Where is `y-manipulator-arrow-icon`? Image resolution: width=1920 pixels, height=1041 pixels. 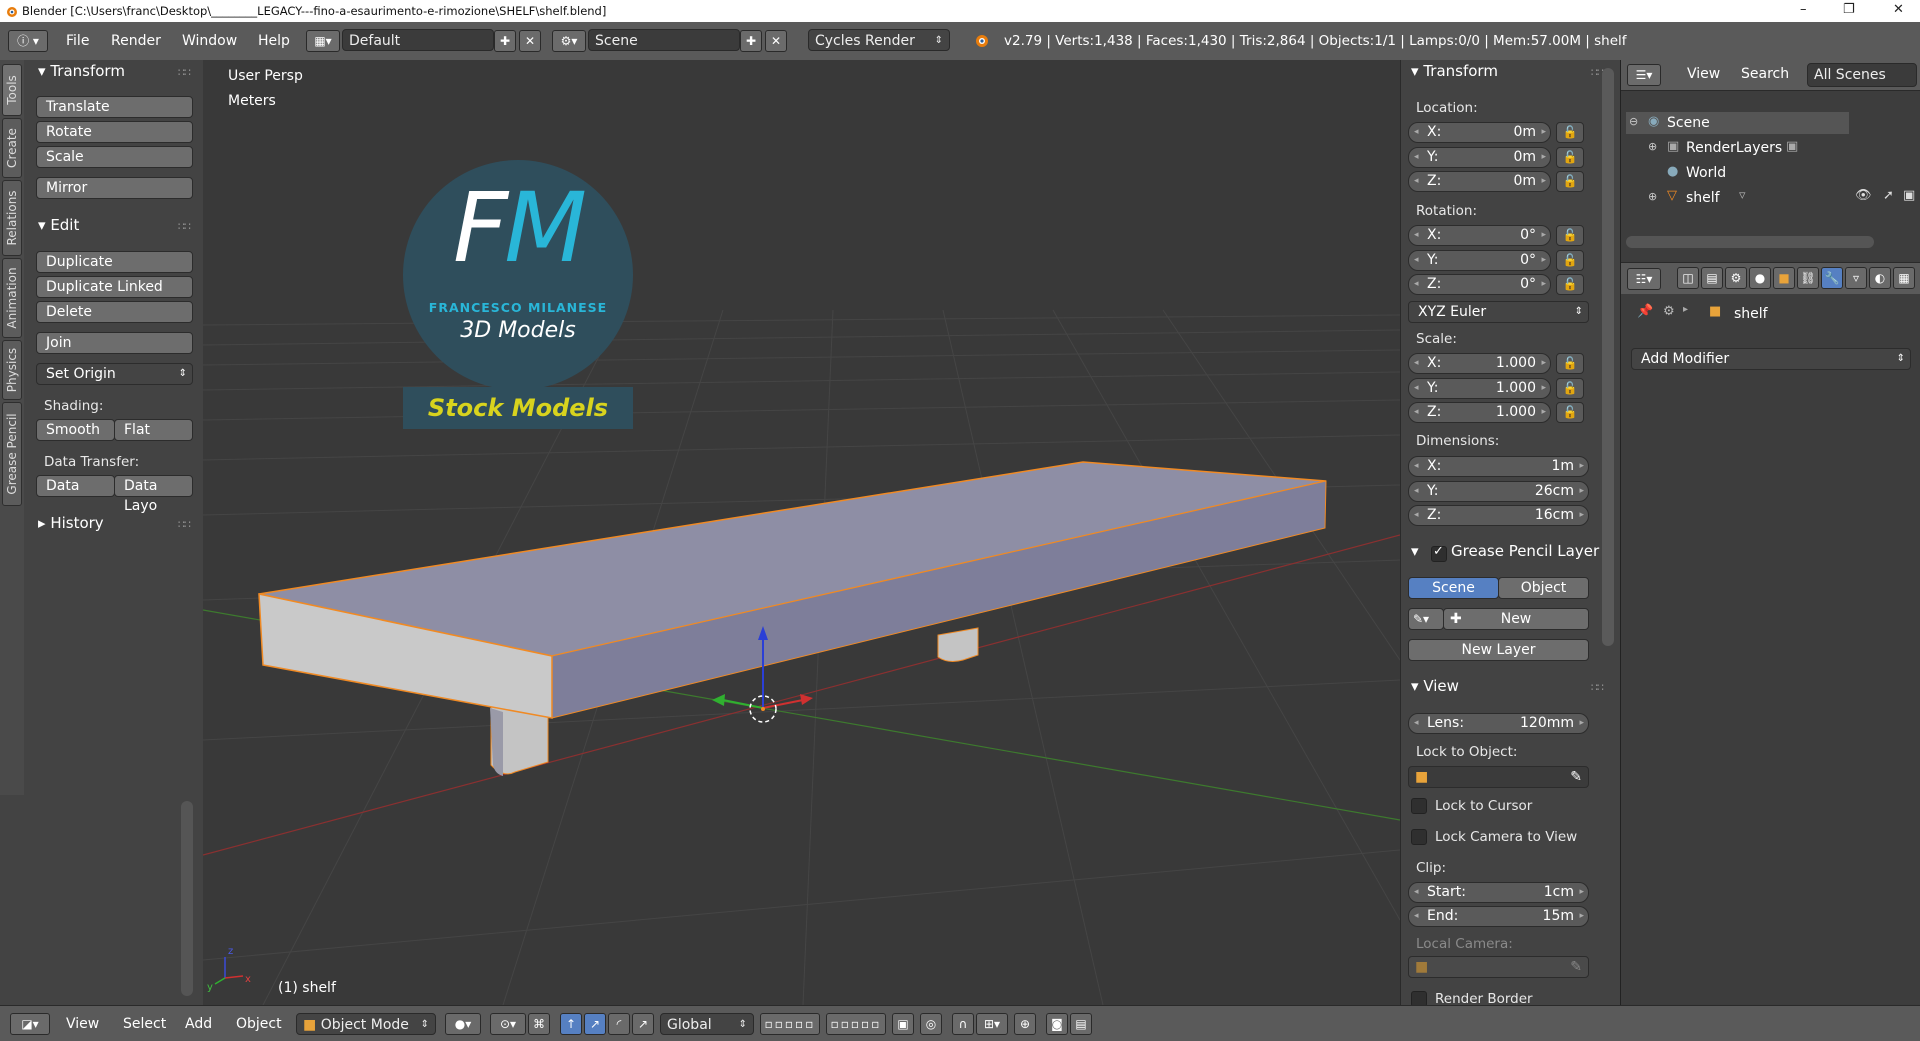 y-manipulator-arrow-icon is located at coordinates (718, 700).